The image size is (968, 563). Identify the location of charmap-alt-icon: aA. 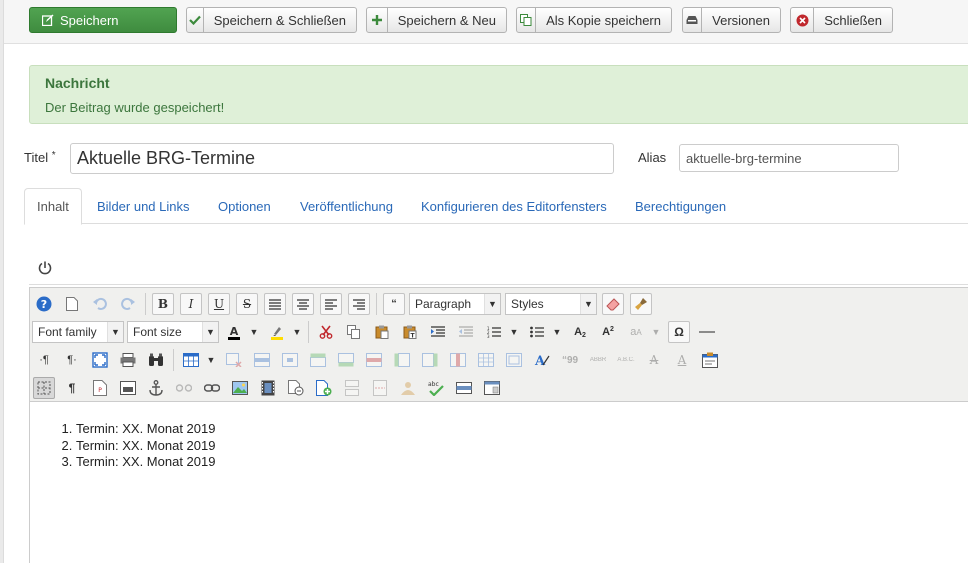
(636, 332).